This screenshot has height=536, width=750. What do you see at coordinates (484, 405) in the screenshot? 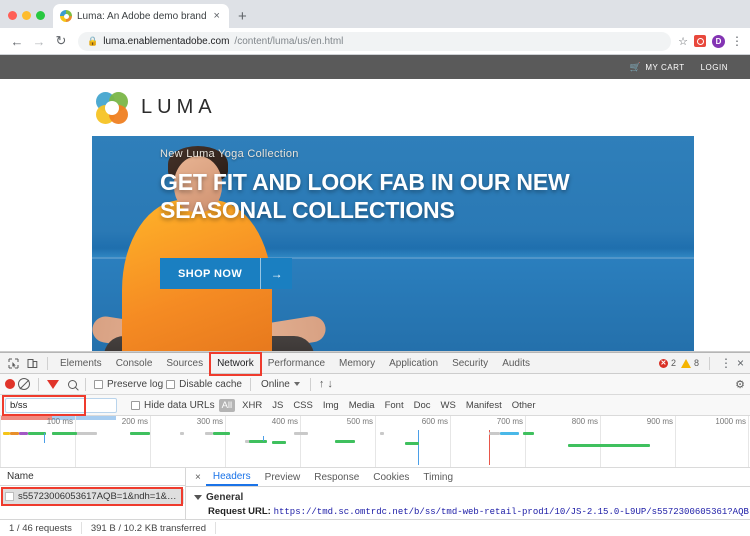
I see `filter-type-manifest: Manifest` at bounding box center [484, 405].